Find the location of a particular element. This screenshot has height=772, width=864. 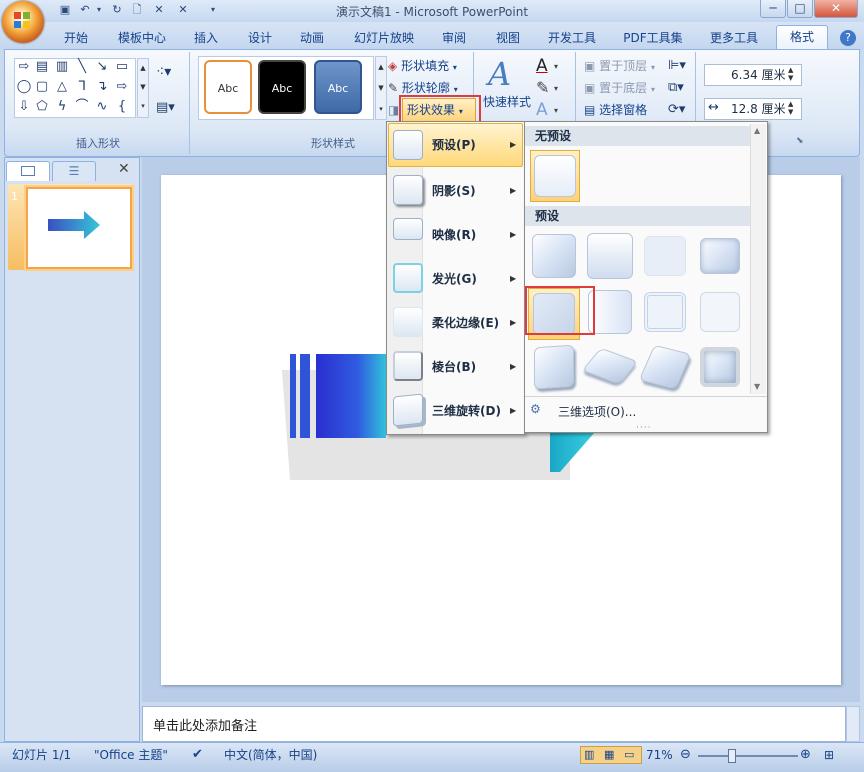

block-arrow-shape-icon: ⇨ is located at coordinates (122, 87).